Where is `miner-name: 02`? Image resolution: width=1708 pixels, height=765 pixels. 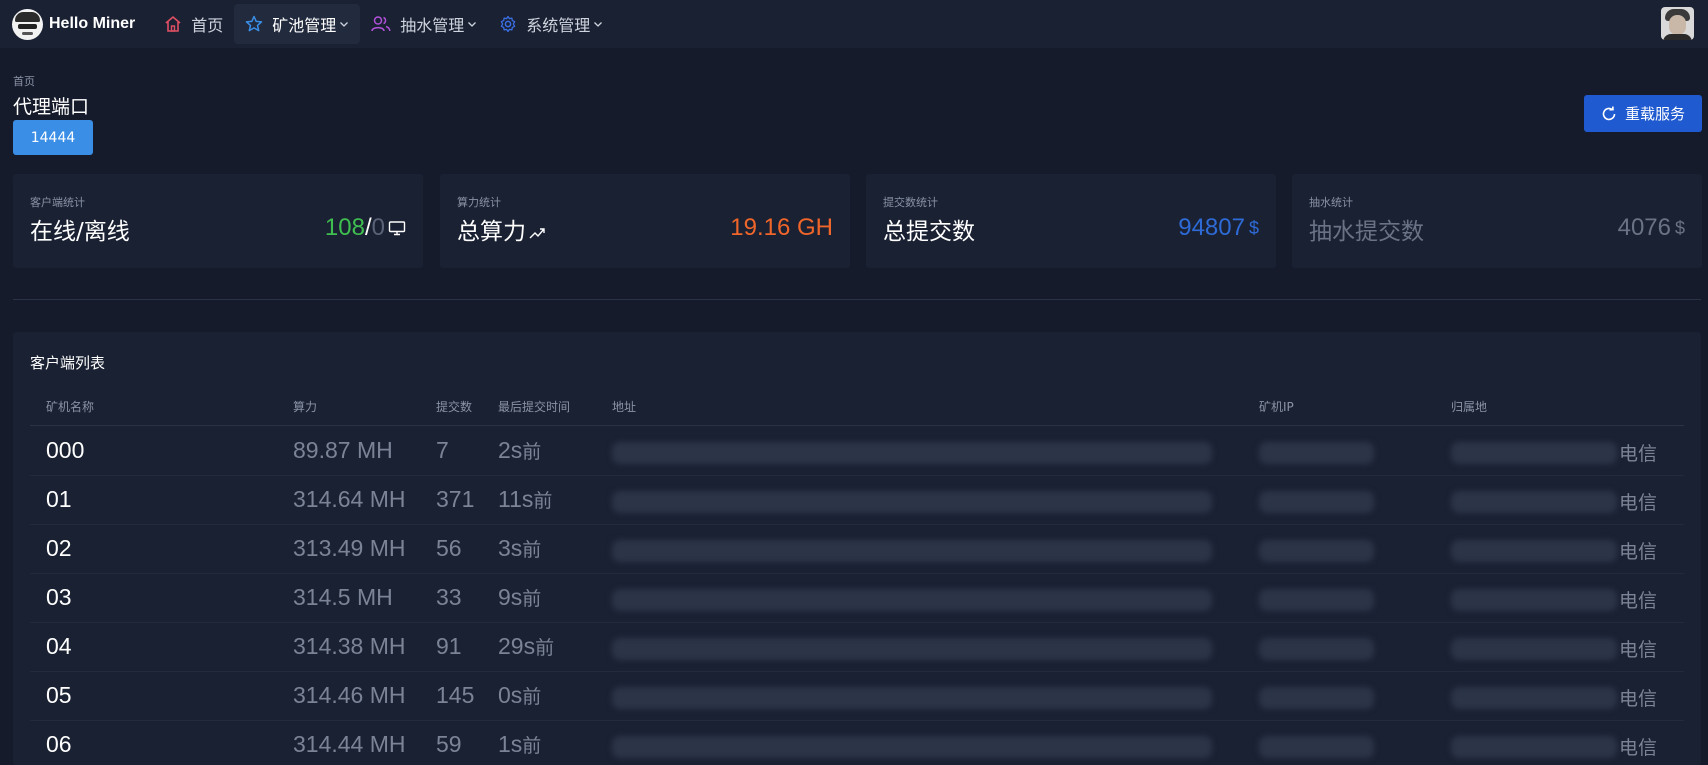
miner-name: 02 is located at coordinates (59, 548).